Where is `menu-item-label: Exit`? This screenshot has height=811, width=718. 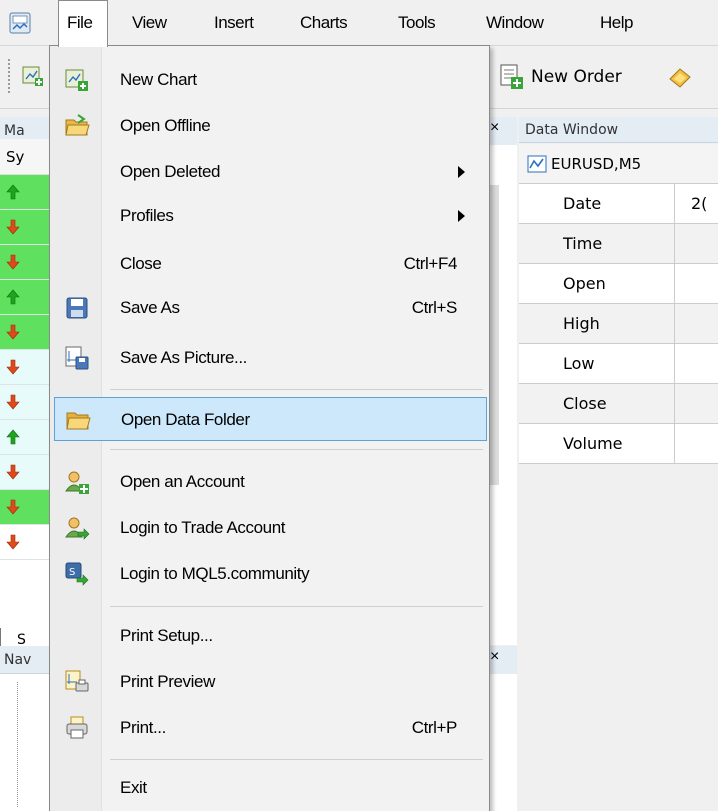 menu-item-label: Exit is located at coordinates (133, 787).